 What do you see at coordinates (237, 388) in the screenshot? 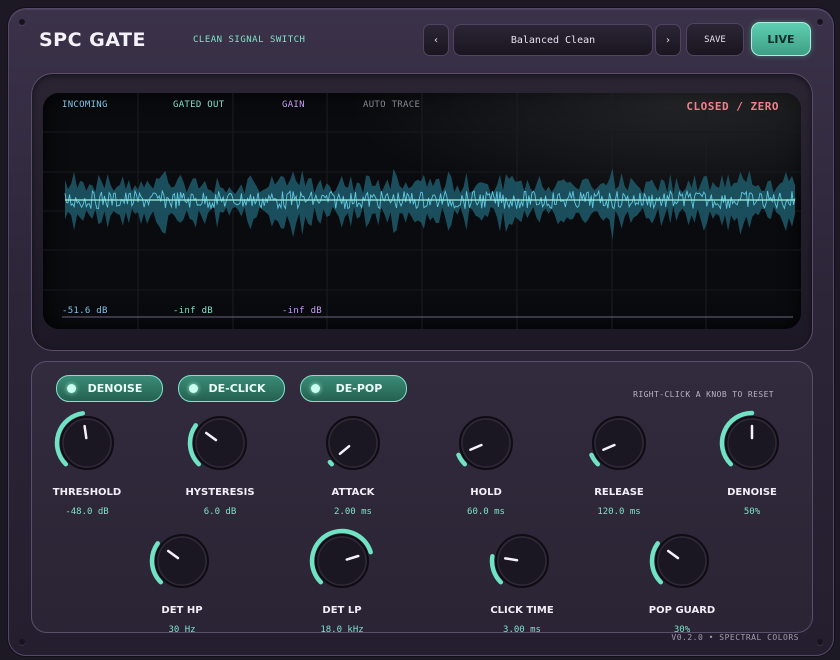
I see `toggle-label: DE-CLICK` at bounding box center [237, 388].